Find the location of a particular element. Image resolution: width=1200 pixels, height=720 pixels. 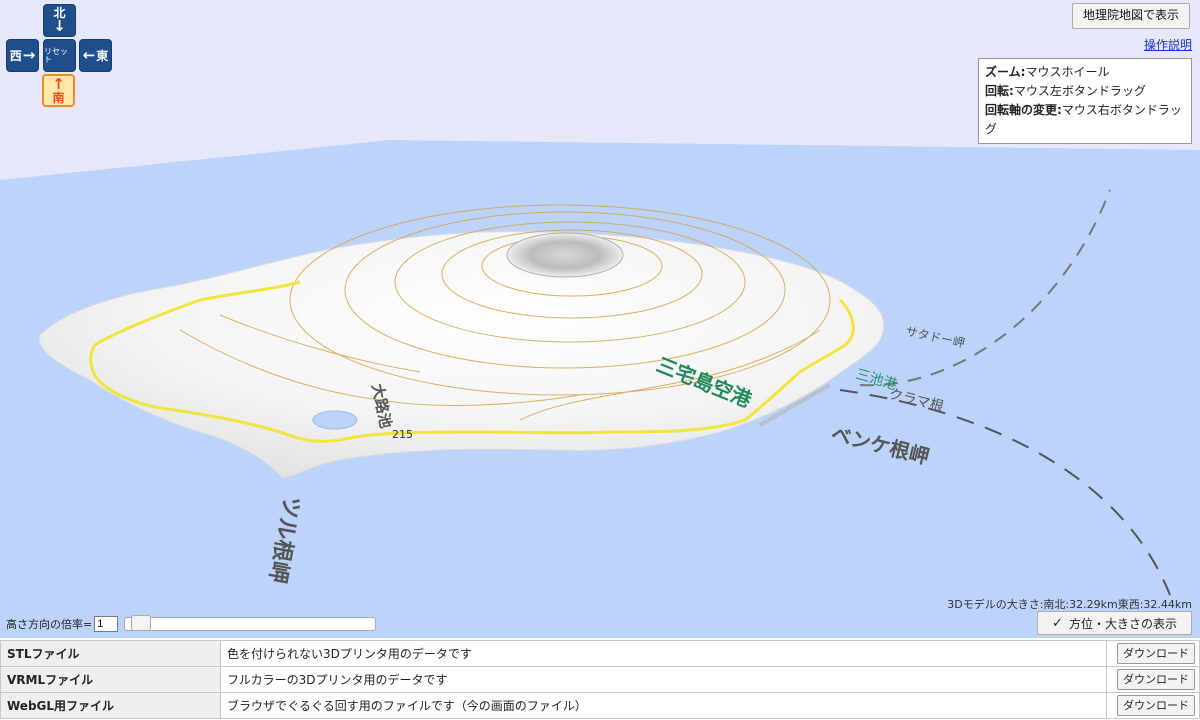

download-webgl-button: ダウンロード is located at coordinates (1156, 705).